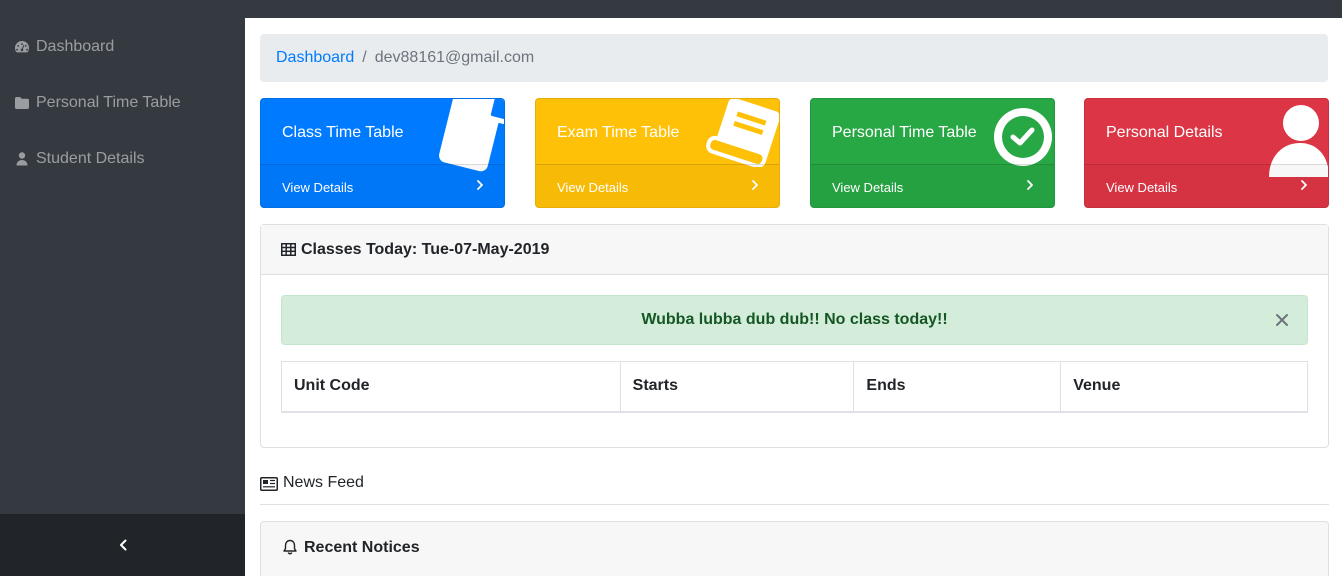 The height and width of the screenshot is (576, 1342). I want to click on news-feed-label: News Feed, so click(323, 482).